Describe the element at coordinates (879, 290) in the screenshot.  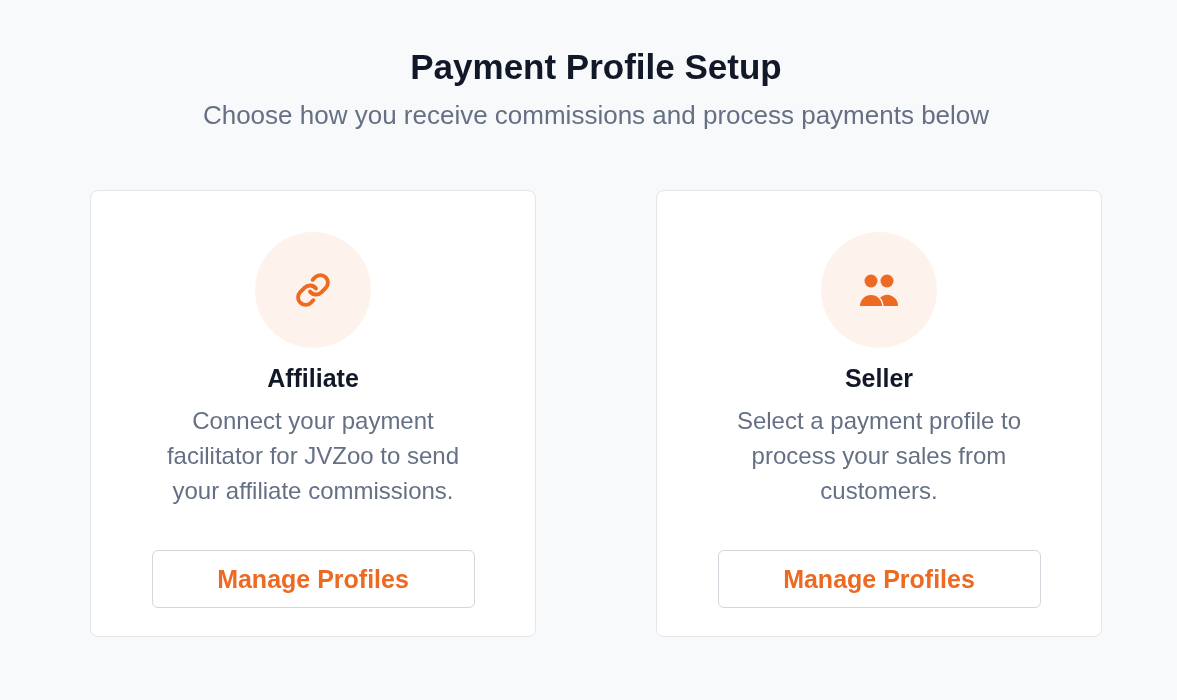
I see `users-icon` at that location.